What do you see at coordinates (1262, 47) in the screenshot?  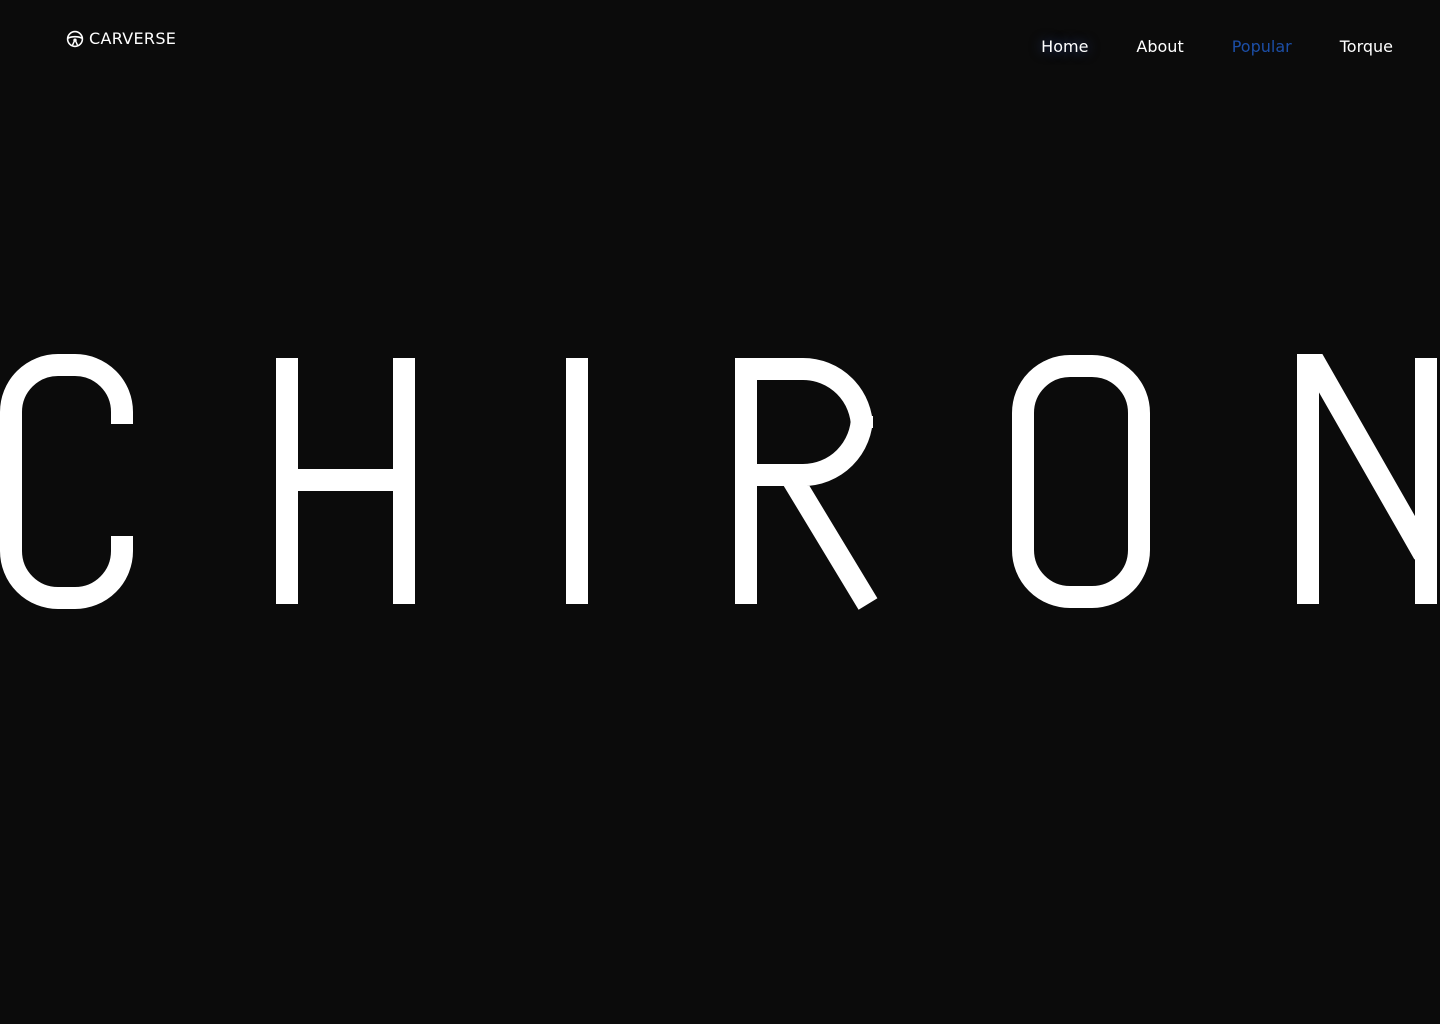 I see `nav-popular-link: Popular` at bounding box center [1262, 47].